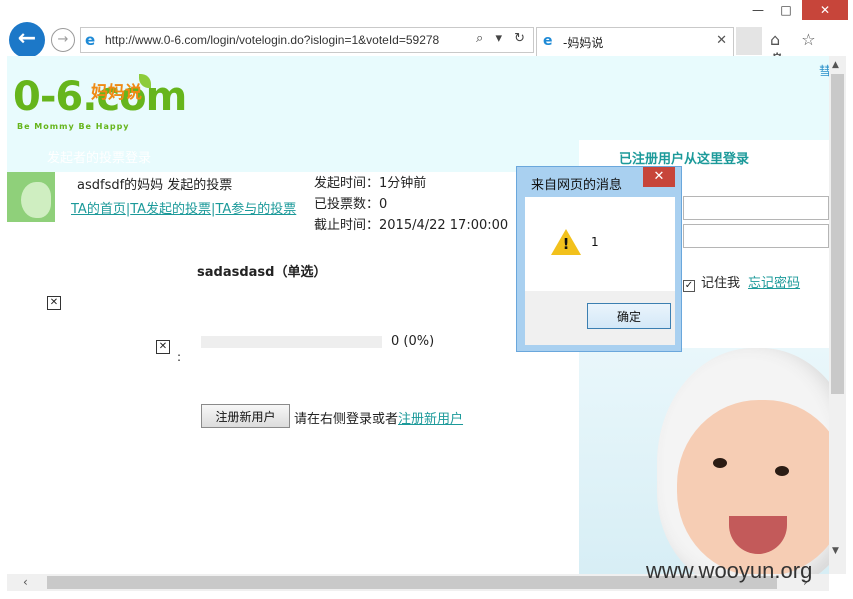 The image size is (853, 599). I want to click on result-progress-bar, so click(291, 342).